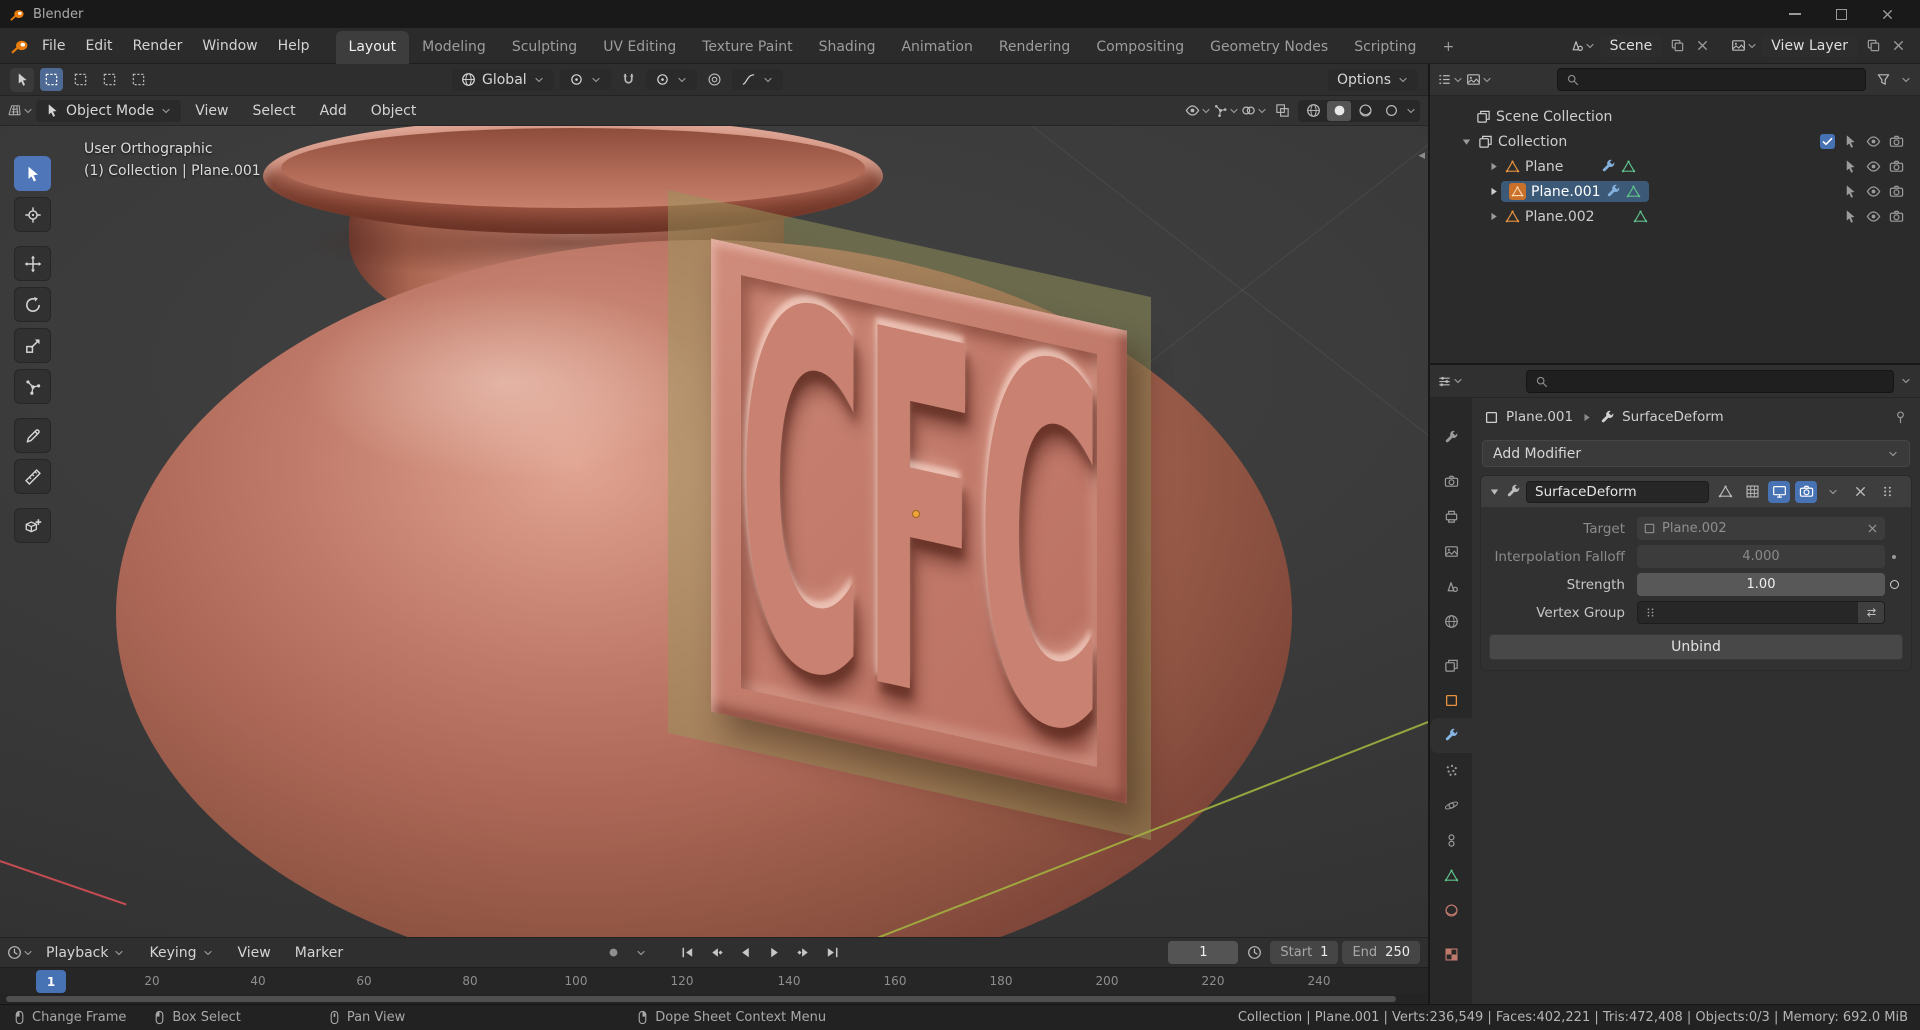 This screenshot has height=1030, width=1920. What do you see at coordinates (1451, 665) in the screenshot?
I see `tab-collection` at bounding box center [1451, 665].